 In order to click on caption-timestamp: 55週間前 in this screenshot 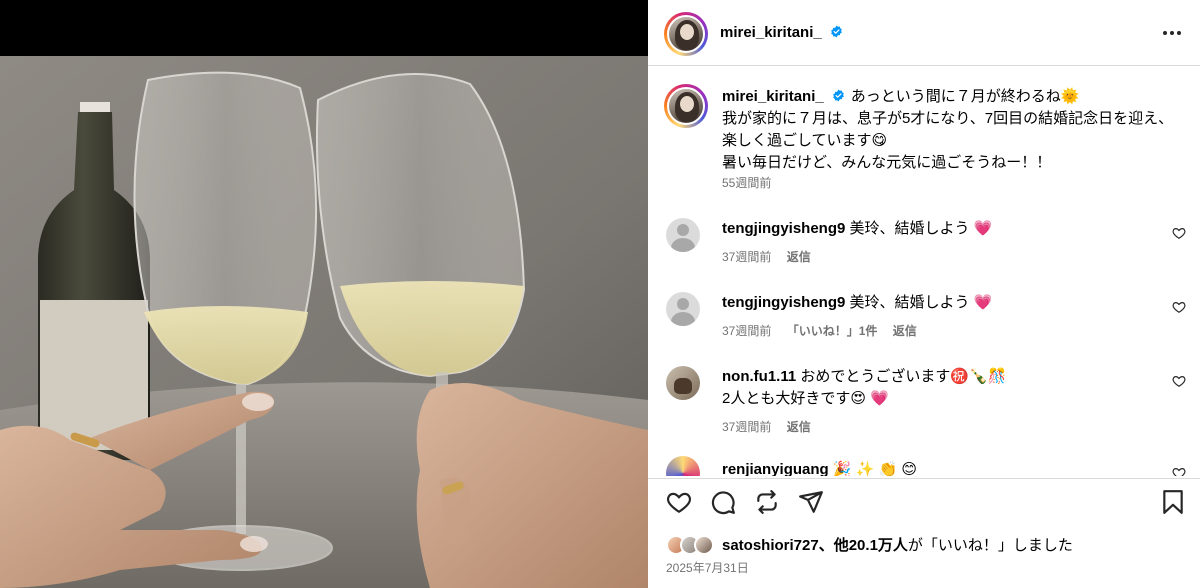, I will do `click(746, 182)`.